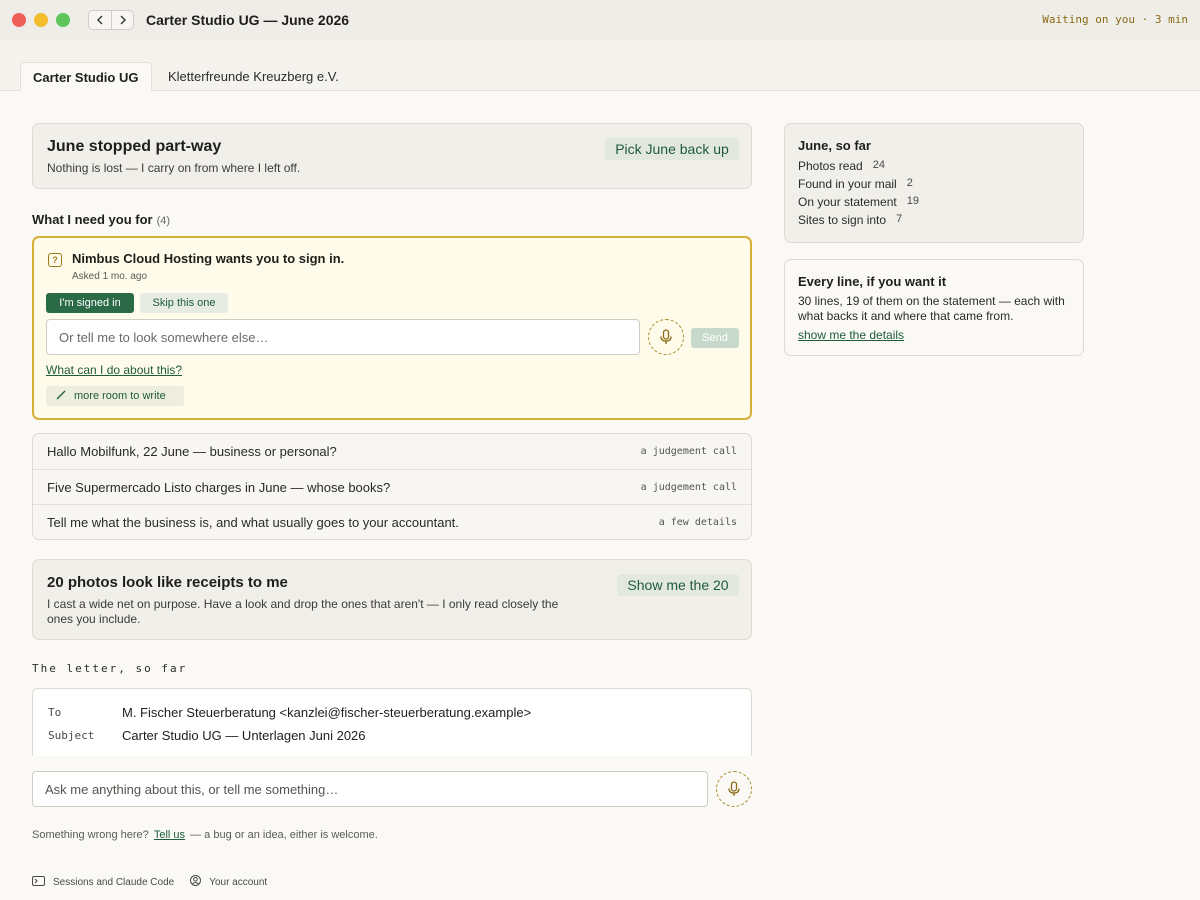  I want to click on sessions-icon, so click(38, 882).